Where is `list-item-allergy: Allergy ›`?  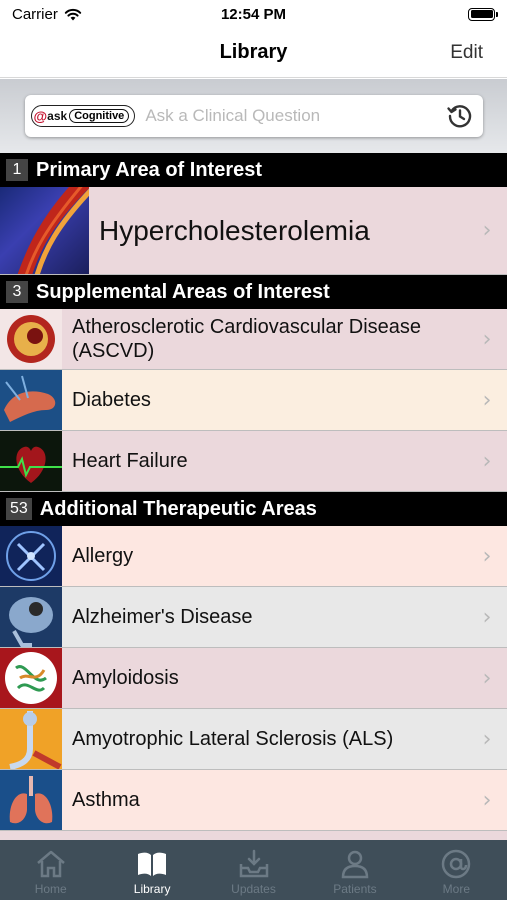
list-item-allergy: Allergy › is located at coordinates (253, 556).